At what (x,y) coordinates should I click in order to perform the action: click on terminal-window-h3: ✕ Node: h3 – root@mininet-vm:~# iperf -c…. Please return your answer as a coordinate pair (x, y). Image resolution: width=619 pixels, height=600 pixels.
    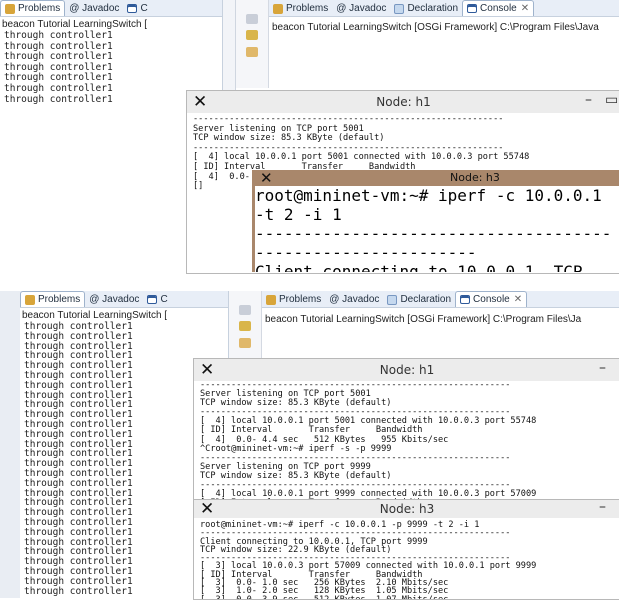
    Looking at the image, I should click on (406, 549).